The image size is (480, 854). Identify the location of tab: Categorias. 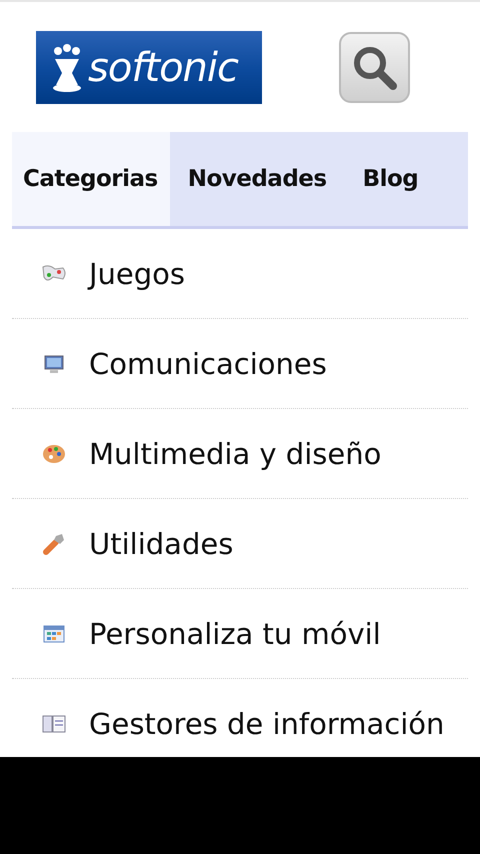
(91, 179).